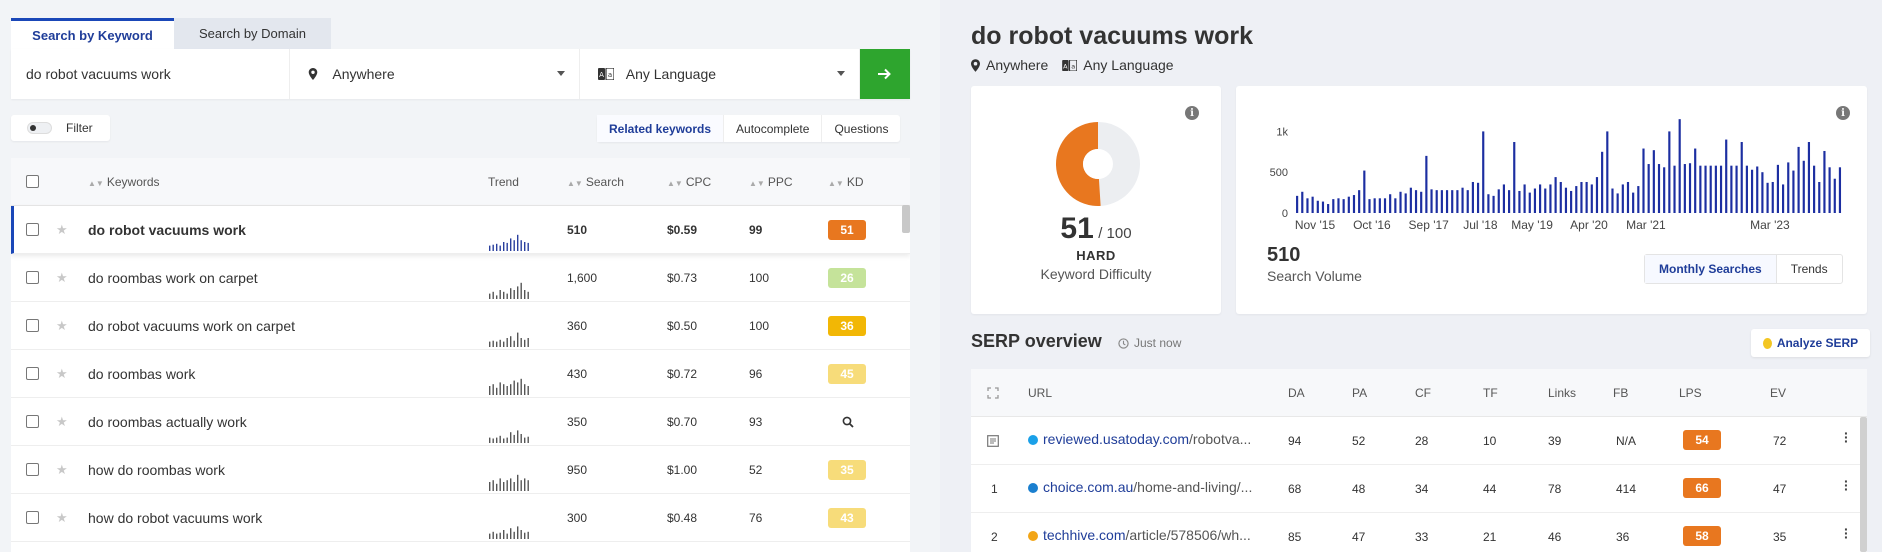 The height and width of the screenshot is (552, 1882). Describe the element at coordinates (151, 74) in the screenshot. I see `keyword-input` at that location.